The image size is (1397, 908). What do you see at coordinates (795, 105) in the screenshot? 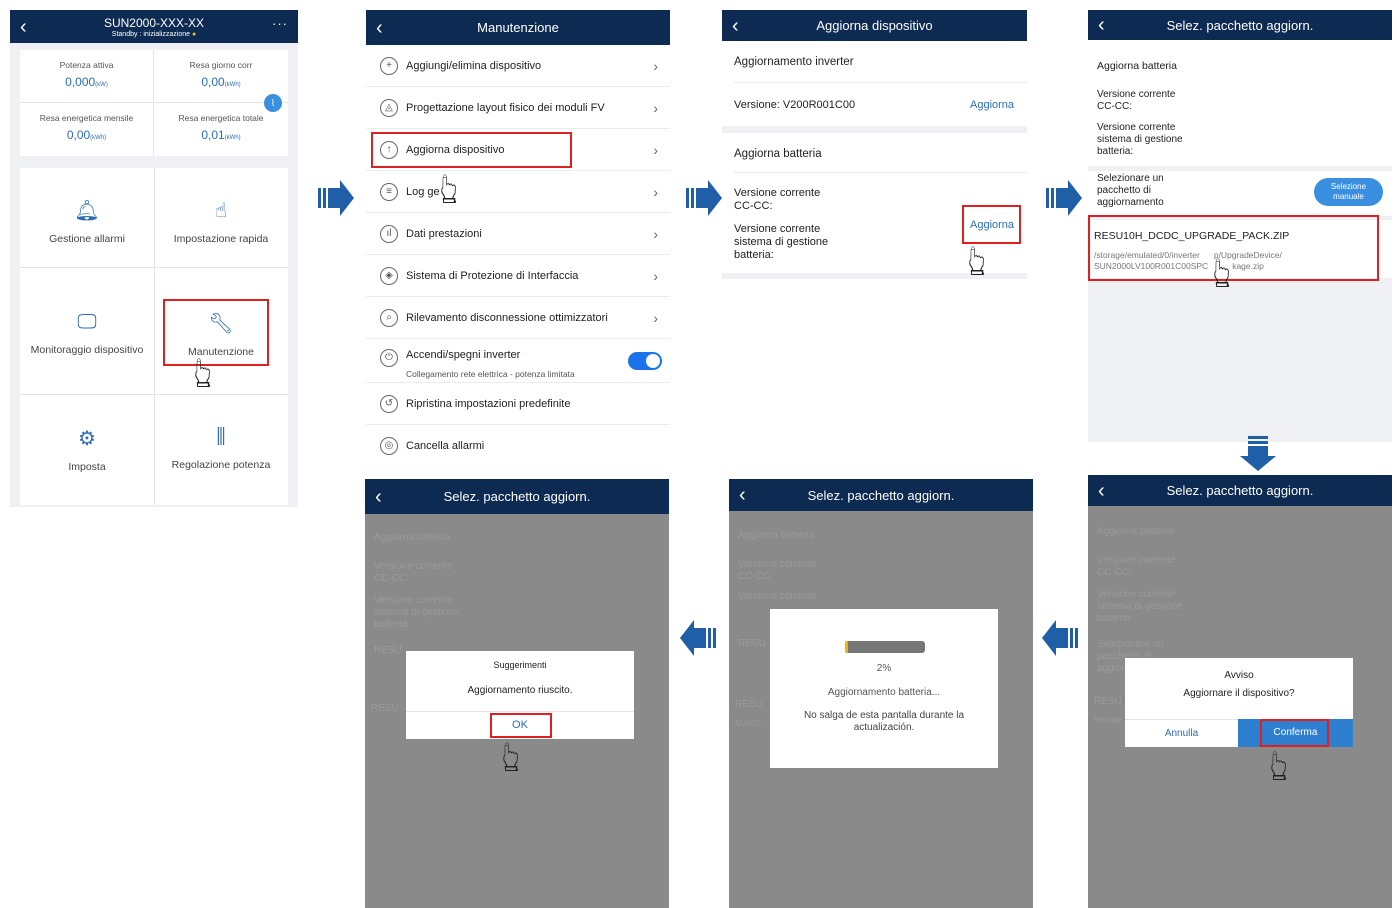
I see `inverter-version: Versione: V200R001C00` at bounding box center [795, 105].